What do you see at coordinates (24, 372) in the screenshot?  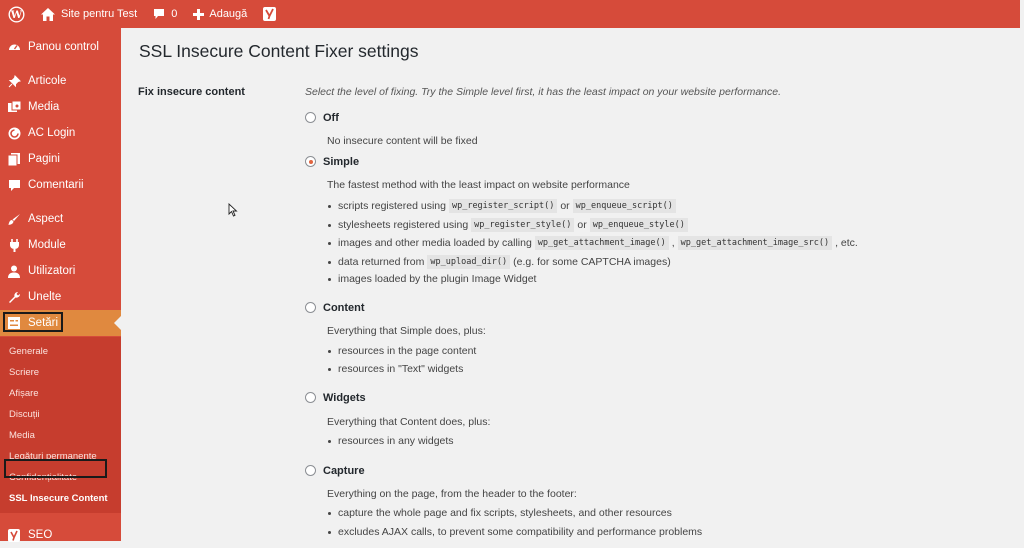 I see `submenu-scriere: Scriere` at bounding box center [24, 372].